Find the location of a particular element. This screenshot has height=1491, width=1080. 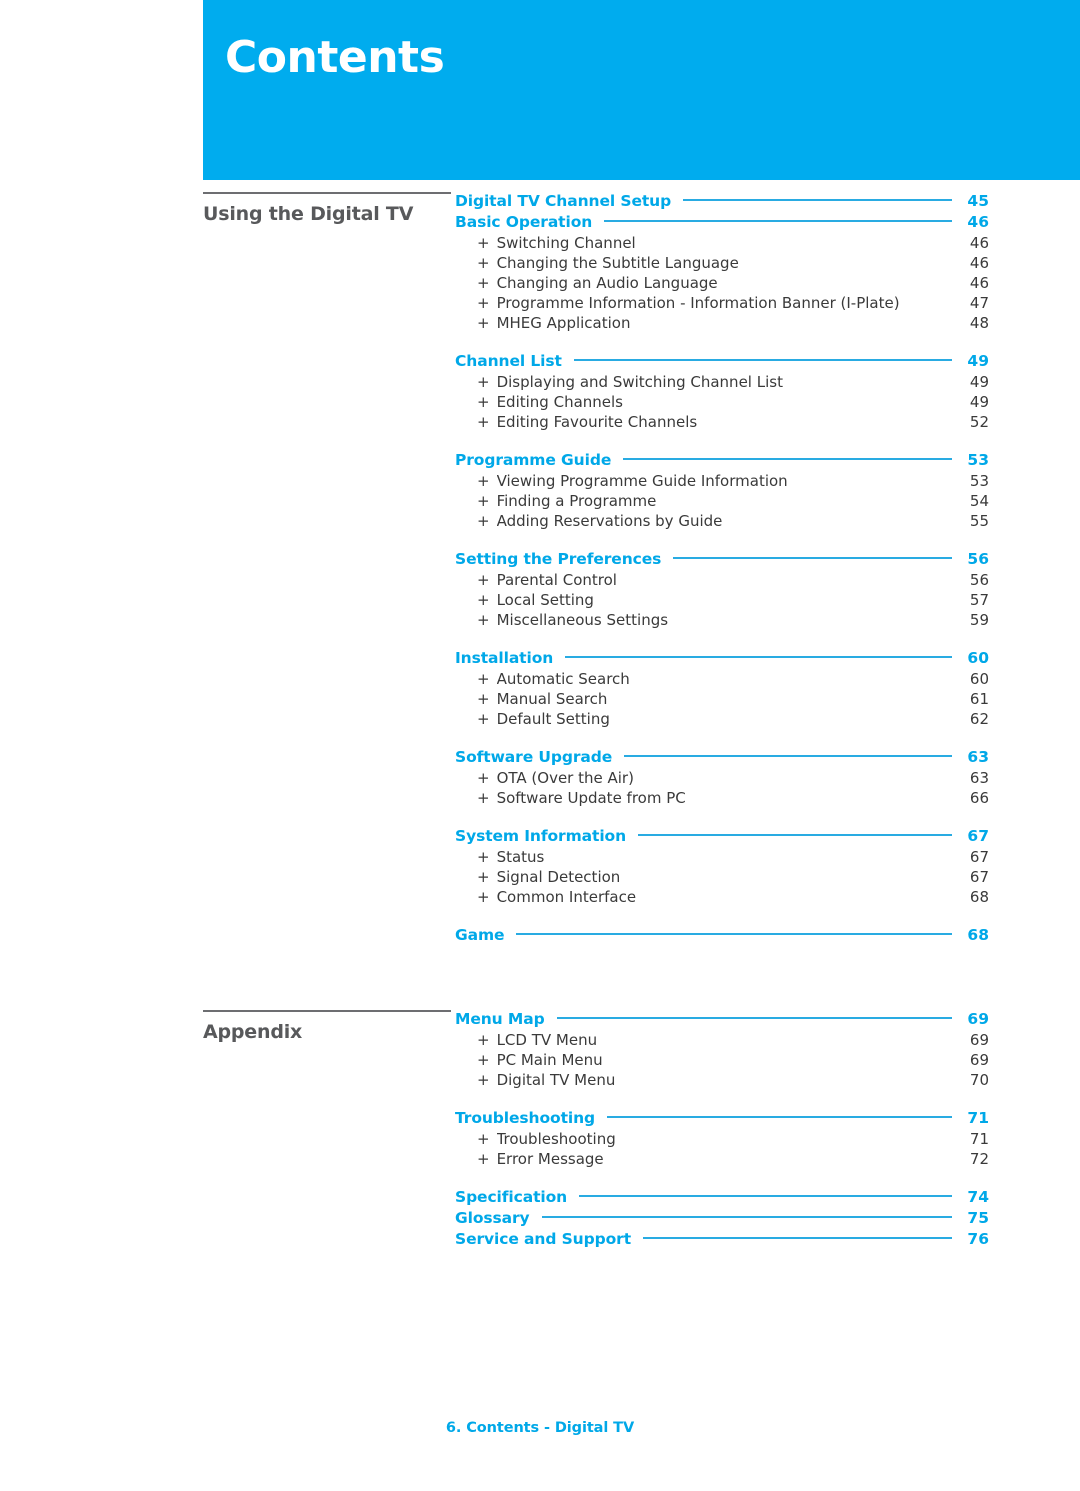

toc-item-row: + Common Interface 68 is located at coordinates (722, 898).